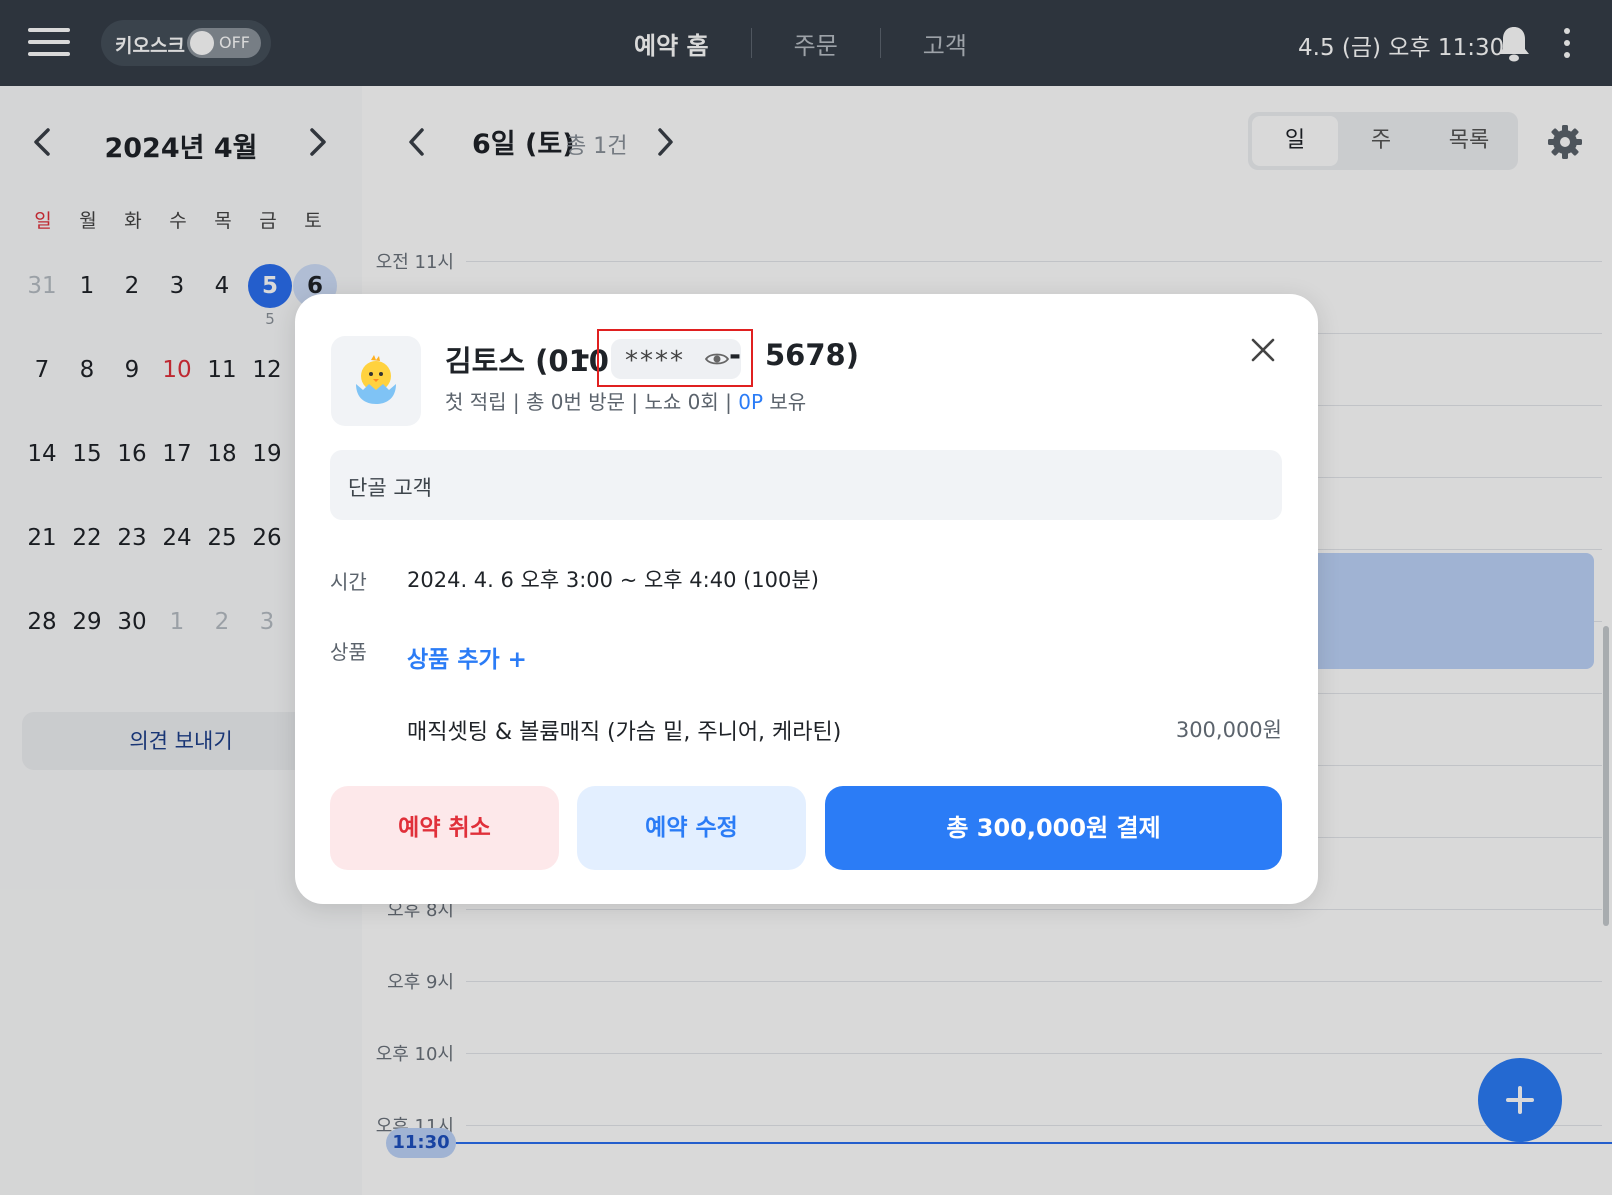 This screenshot has width=1612, height=1195. What do you see at coordinates (751, 402) in the screenshot?
I see `points-value: 0P` at bounding box center [751, 402].